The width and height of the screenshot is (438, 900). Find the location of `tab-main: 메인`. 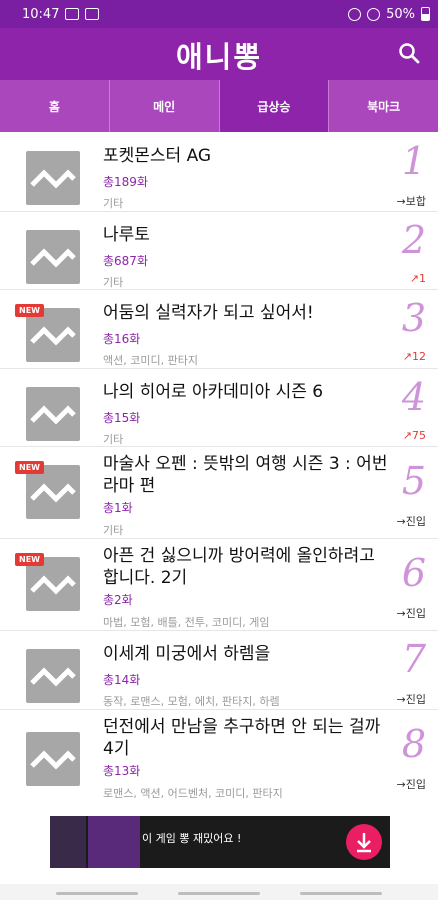

tab-main: 메인 is located at coordinates (165, 106).